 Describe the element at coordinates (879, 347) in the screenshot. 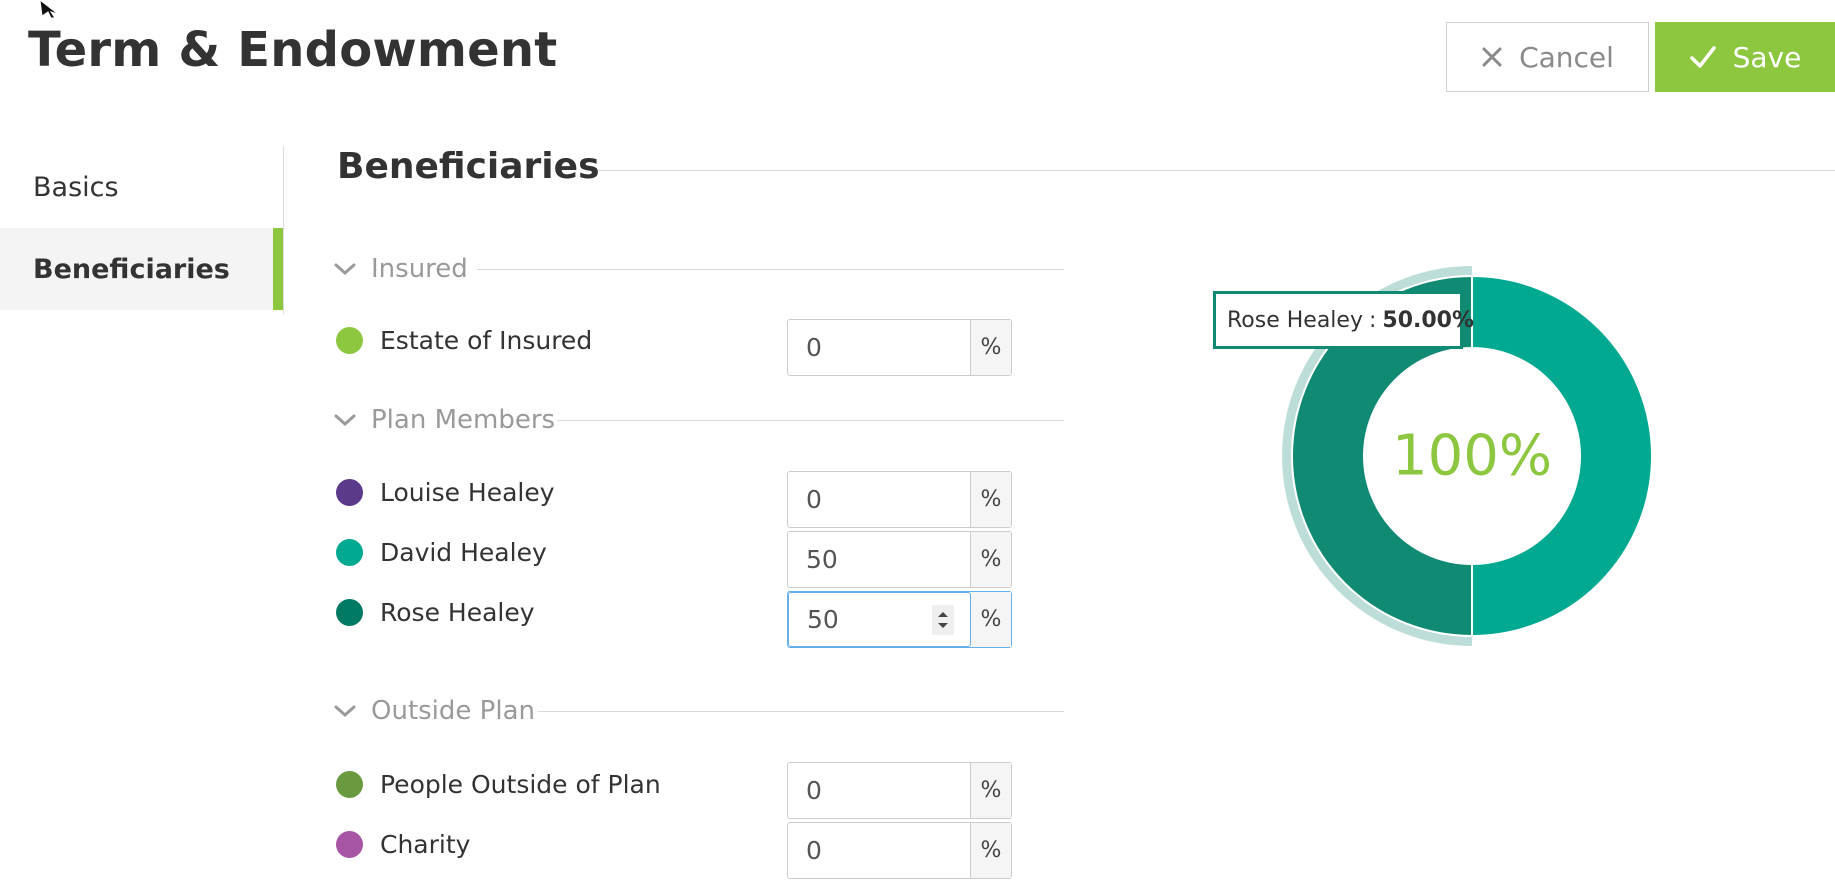

I see `estate-of-insured-percent-input` at that location.